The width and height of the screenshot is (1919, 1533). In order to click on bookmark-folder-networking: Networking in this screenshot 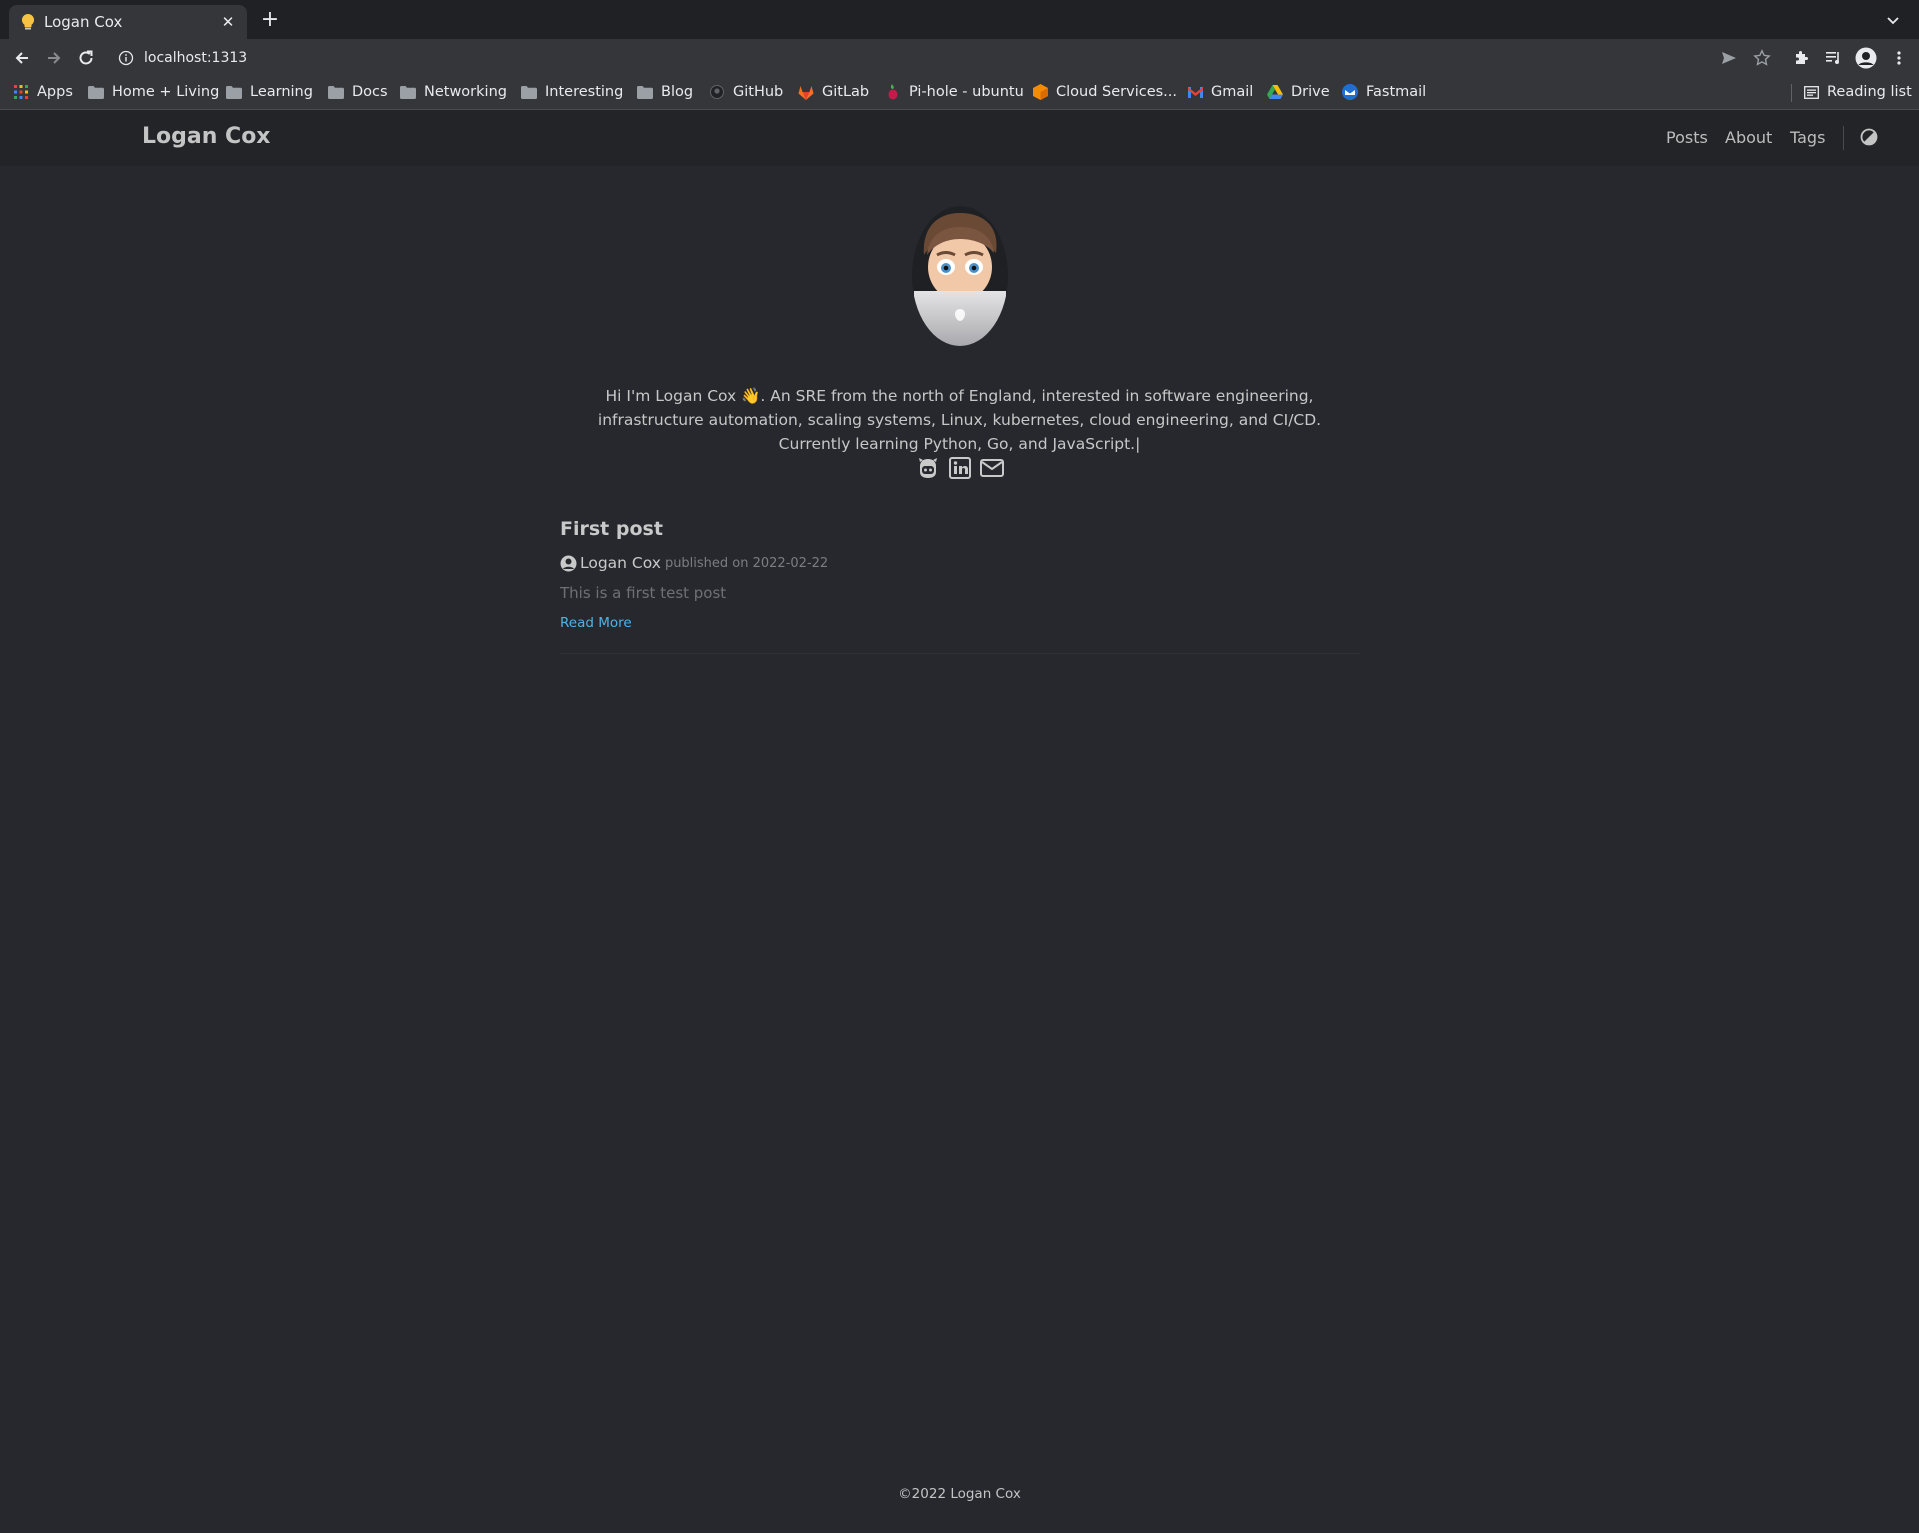, I will do `click(453, 92)`.